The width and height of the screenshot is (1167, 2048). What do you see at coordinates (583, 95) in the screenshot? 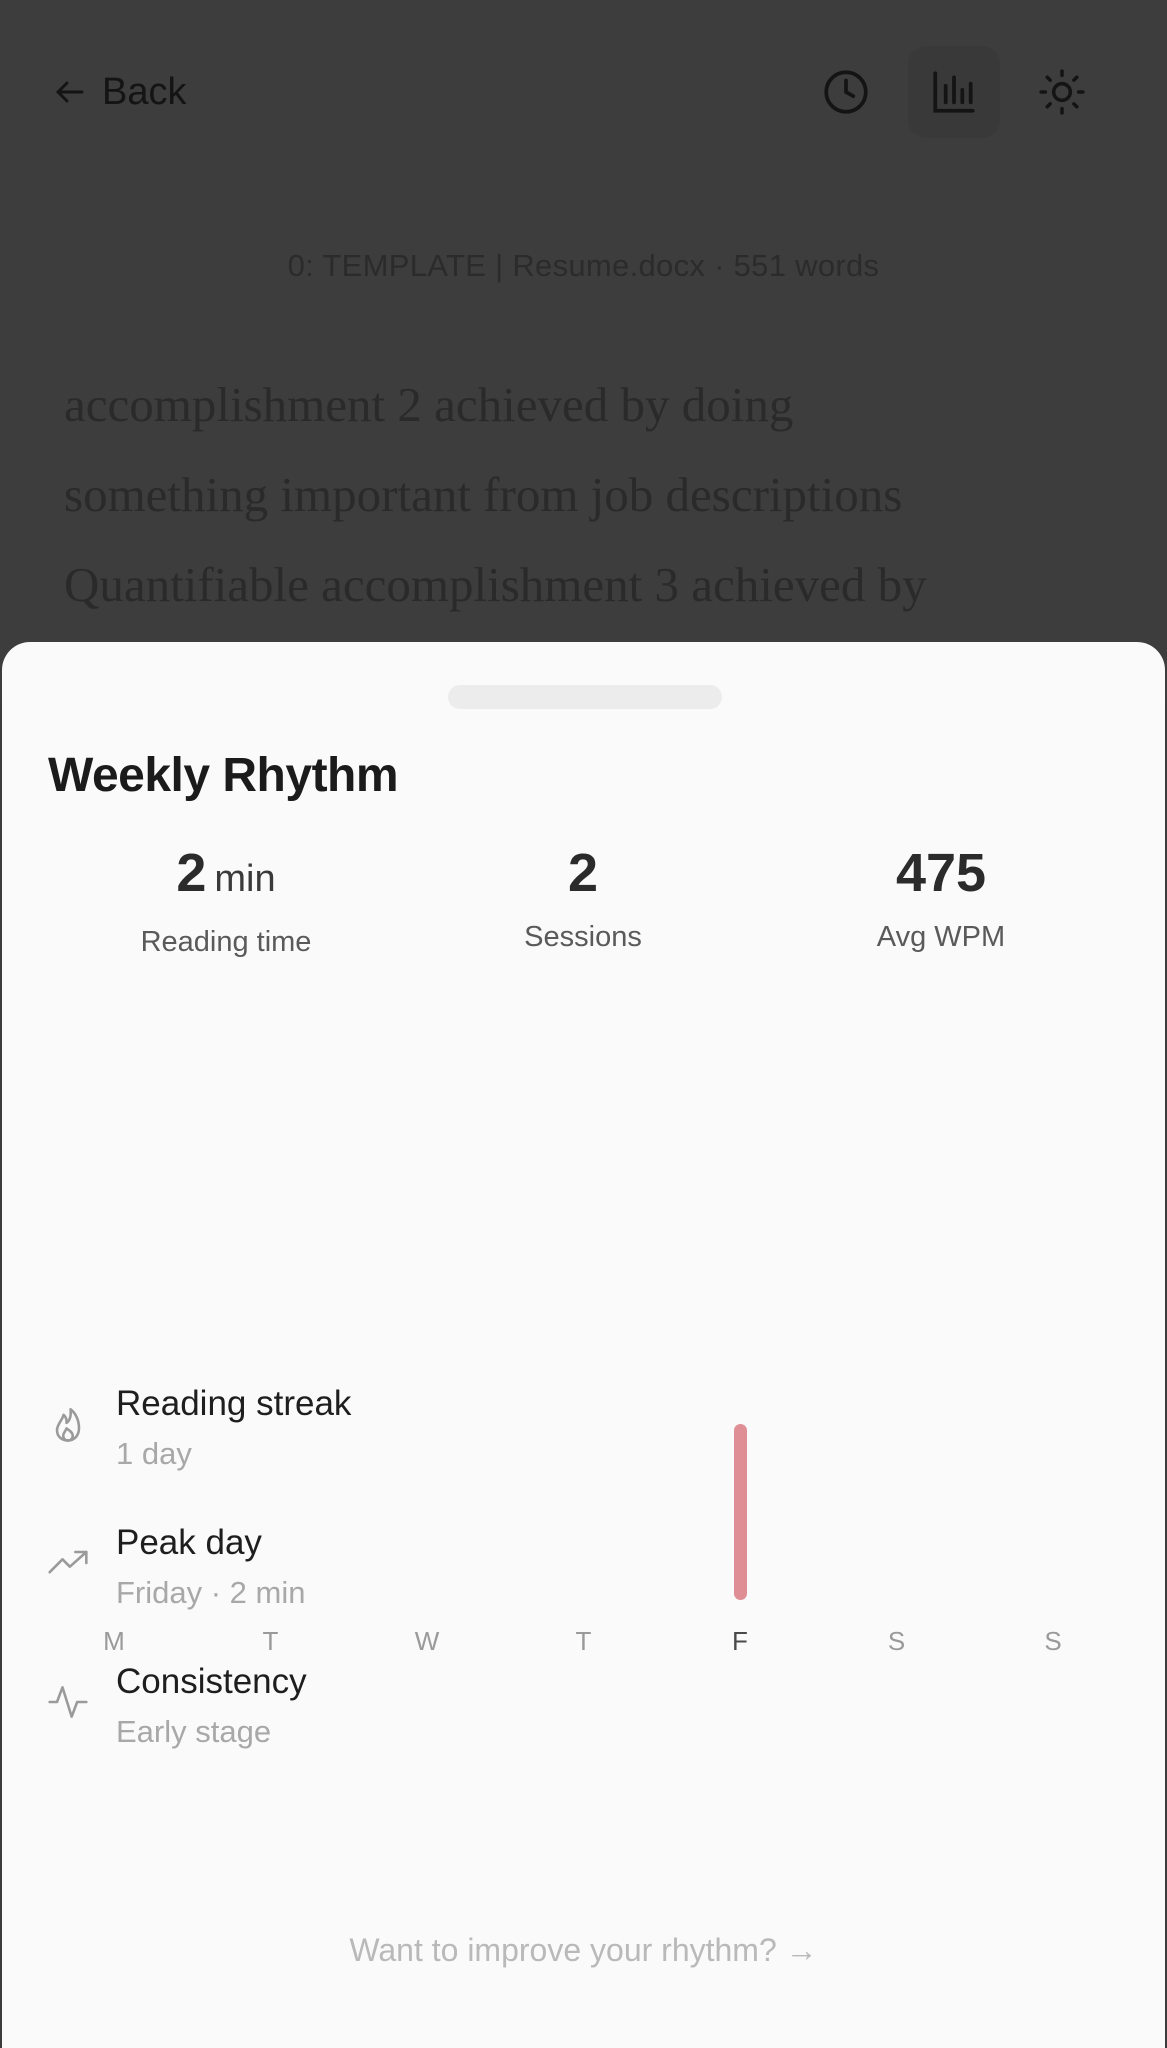
I see `top-bar: Back` at bounding box center [583, 95].